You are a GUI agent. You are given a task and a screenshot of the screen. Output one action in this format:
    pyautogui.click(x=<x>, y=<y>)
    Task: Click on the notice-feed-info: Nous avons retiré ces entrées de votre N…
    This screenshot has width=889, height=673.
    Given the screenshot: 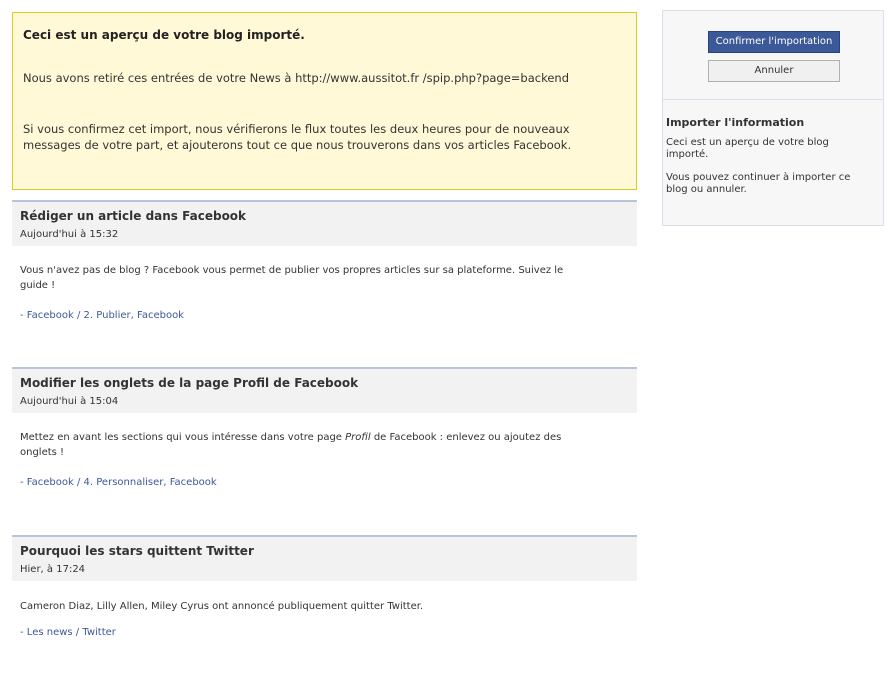 What is the action you would take?
    pyautogui.click(x=296, y=78)
    